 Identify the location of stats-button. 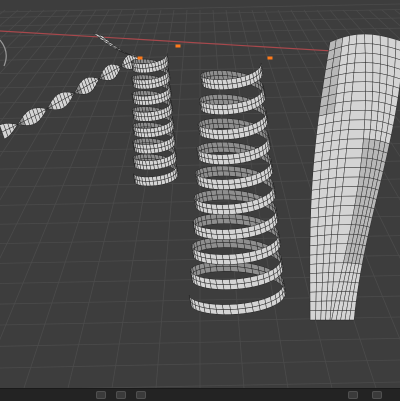
(353, 395).